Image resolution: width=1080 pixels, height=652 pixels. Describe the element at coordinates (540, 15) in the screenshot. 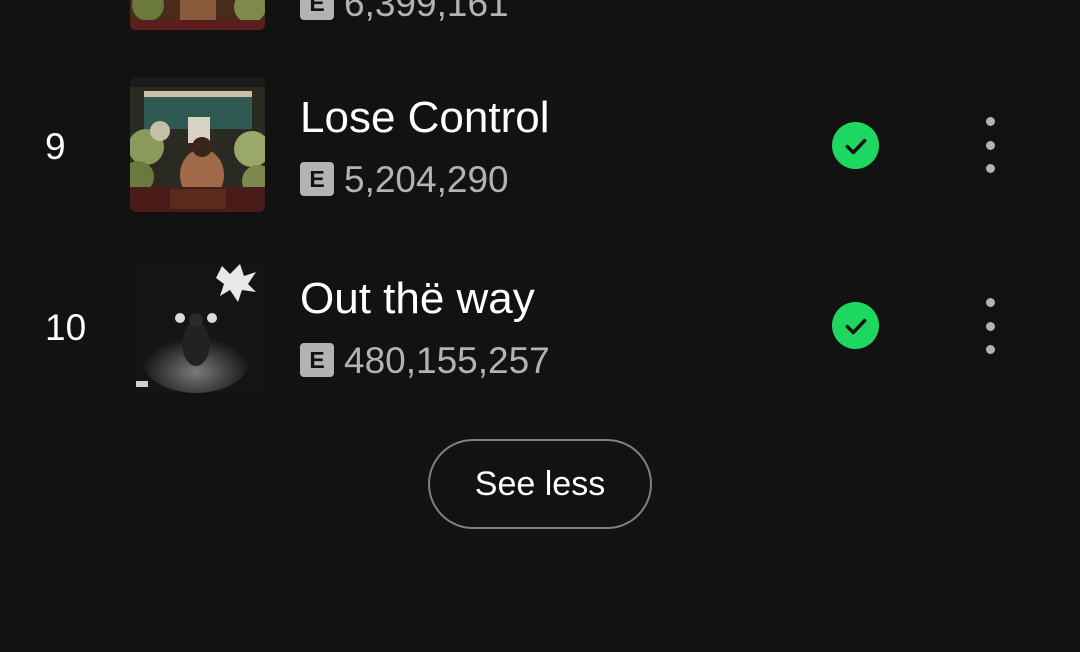

I see `track-row: E 6,399,161` at that location.